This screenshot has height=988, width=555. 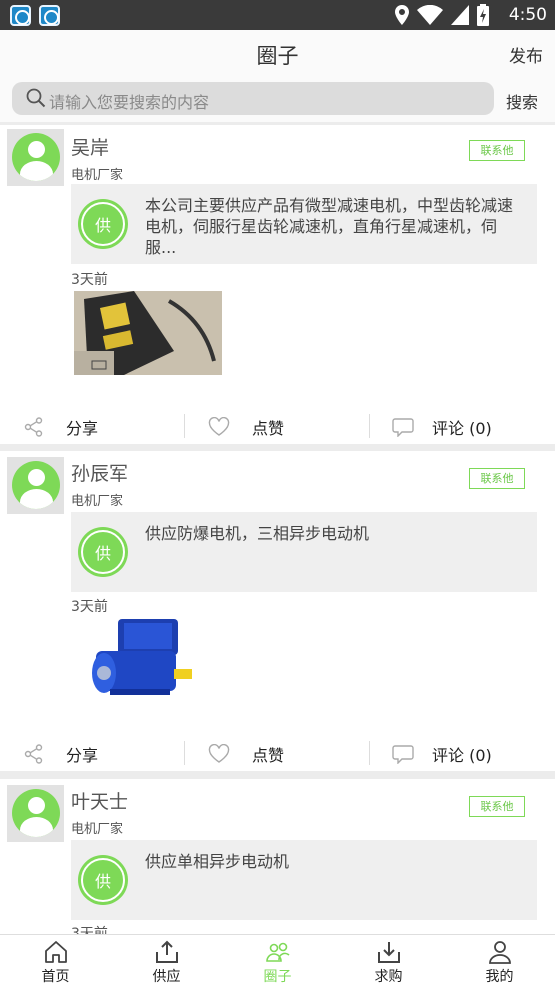 I want to click on person-icon, so click(x=500, y=952).